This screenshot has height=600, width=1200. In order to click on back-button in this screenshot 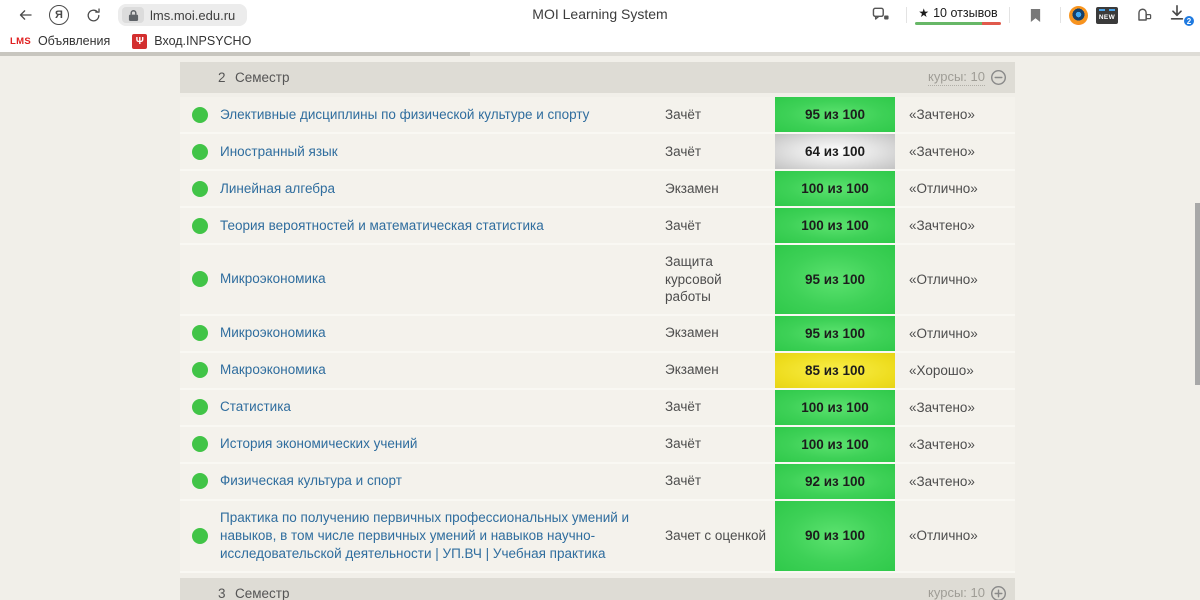, I will do `click(25, 15)`.